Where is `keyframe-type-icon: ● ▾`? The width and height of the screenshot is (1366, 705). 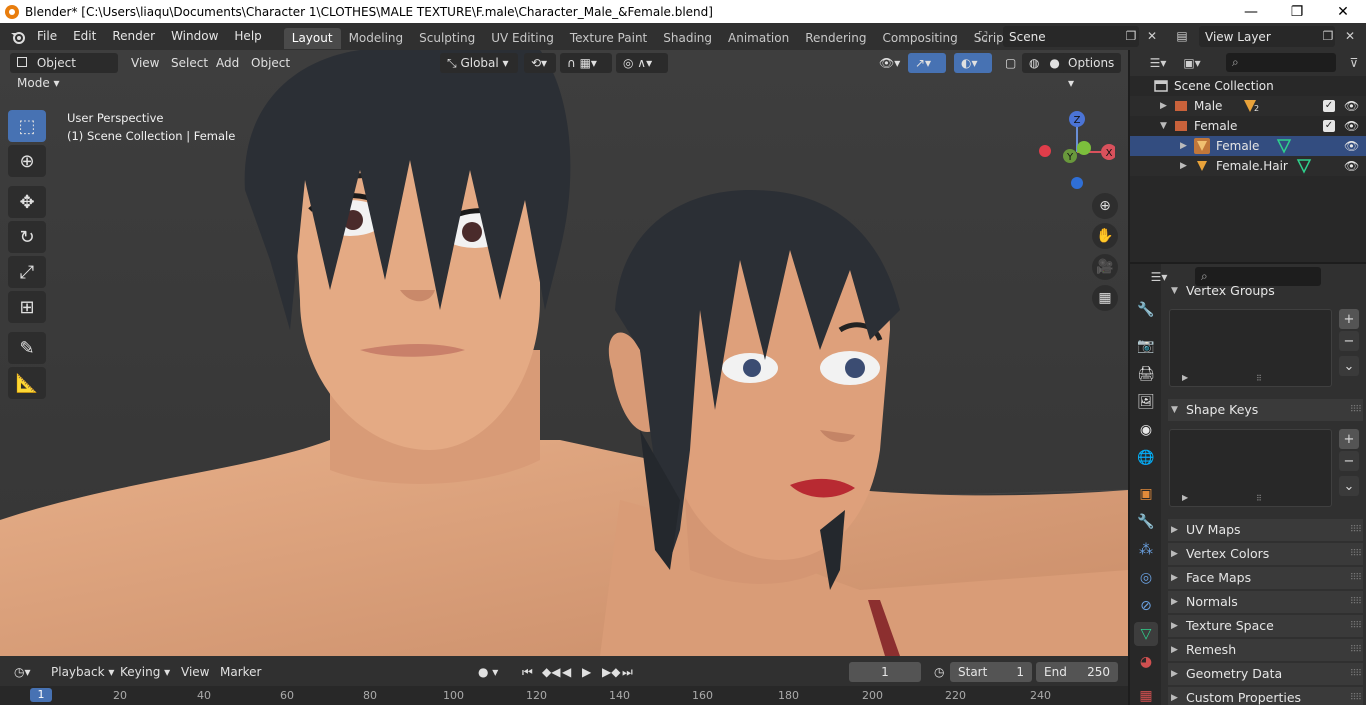 keyframe-type-icon: ● ▾ is located at coordinates (488, 672).